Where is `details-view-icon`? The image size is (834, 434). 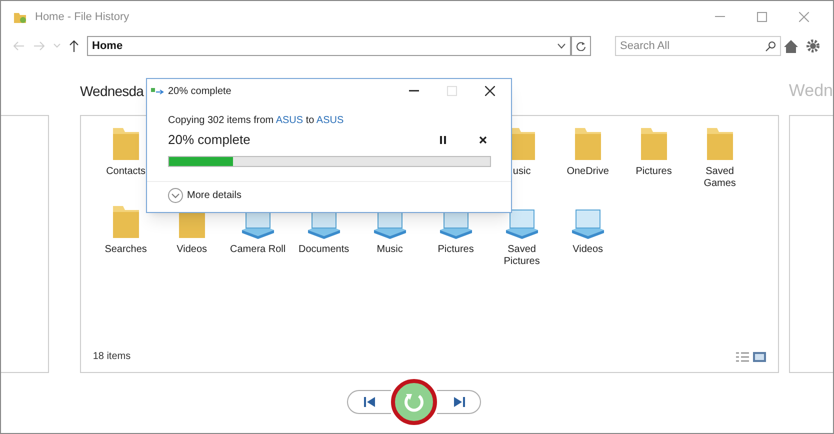 details-view-icon is located at coordinates (743, 357).